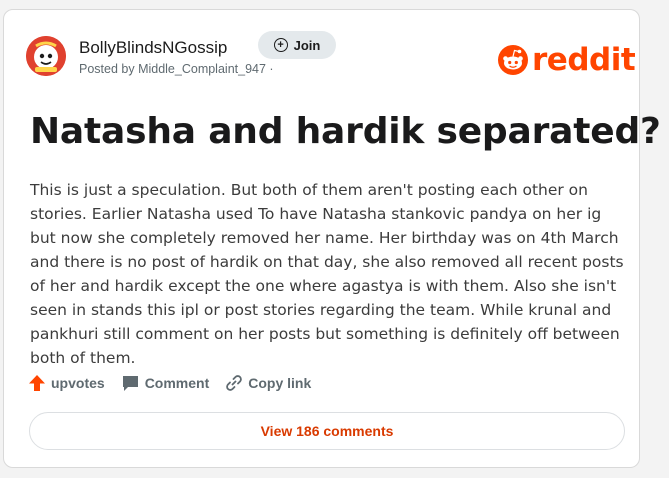  I want to click on subreddit-name: BollyBlindsNGossip, so click(153, 48).